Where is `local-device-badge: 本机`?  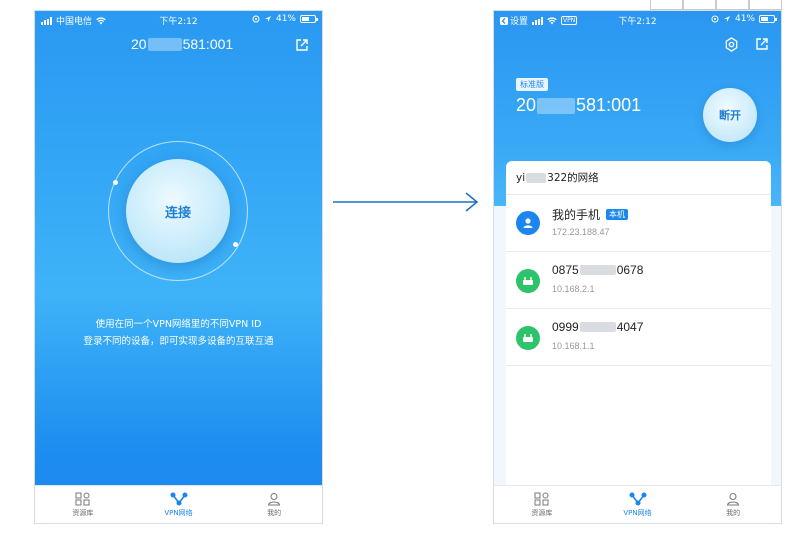
local-device-badge: 本机 is located at coordinates (617, 214).